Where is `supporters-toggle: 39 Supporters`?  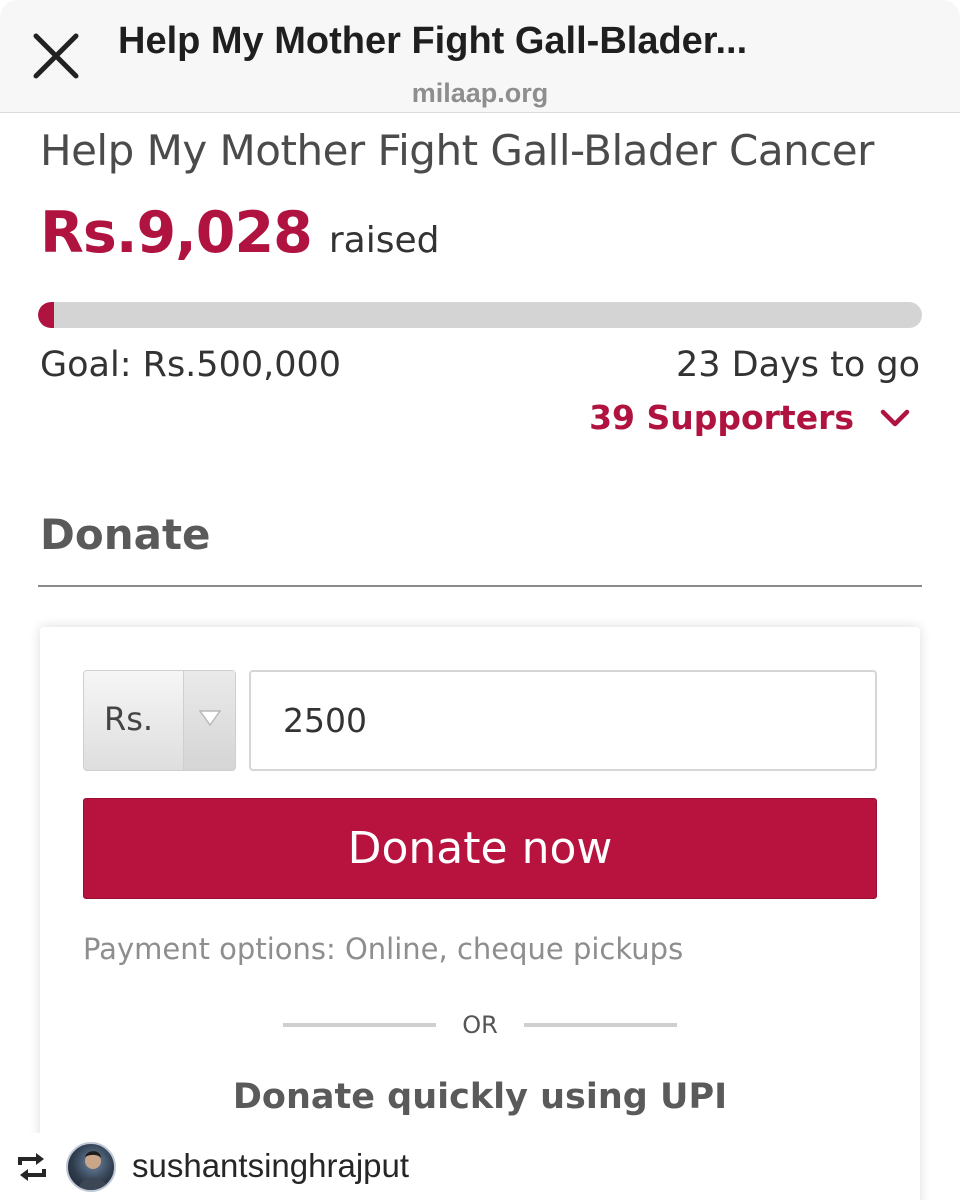
supporters-toggle: 39 Supporters is located at coordinates (750, 417).